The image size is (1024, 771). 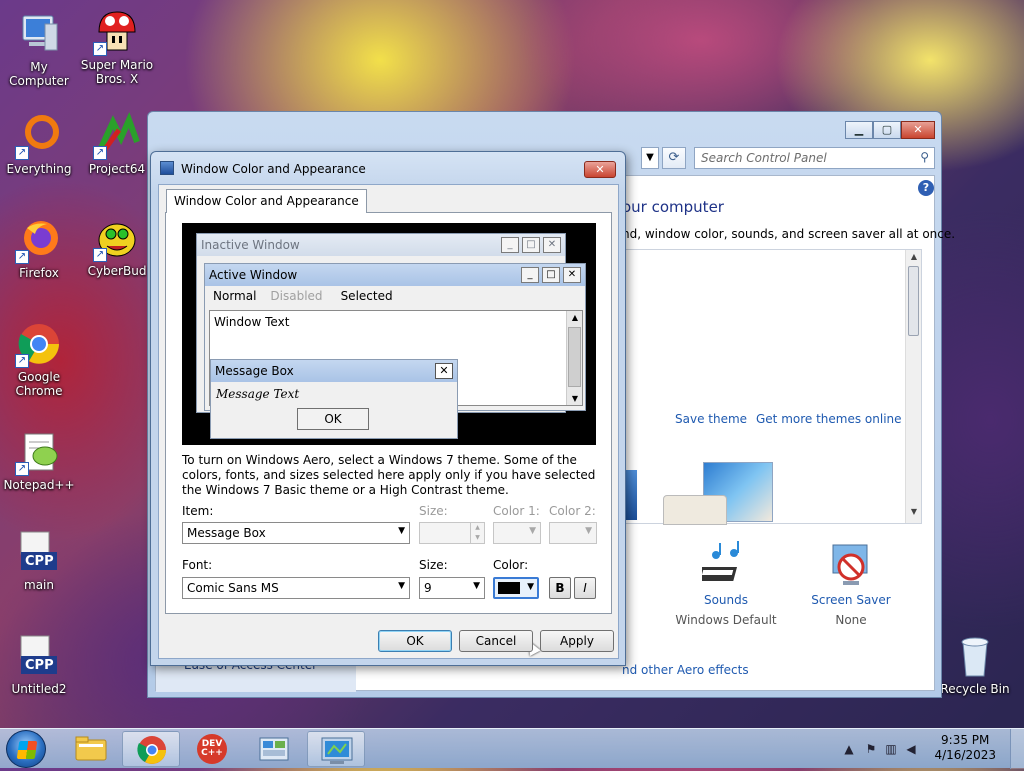 I want to click on desktop-icon-firefox: ↗ Firefox, so click(x=39, y=248).